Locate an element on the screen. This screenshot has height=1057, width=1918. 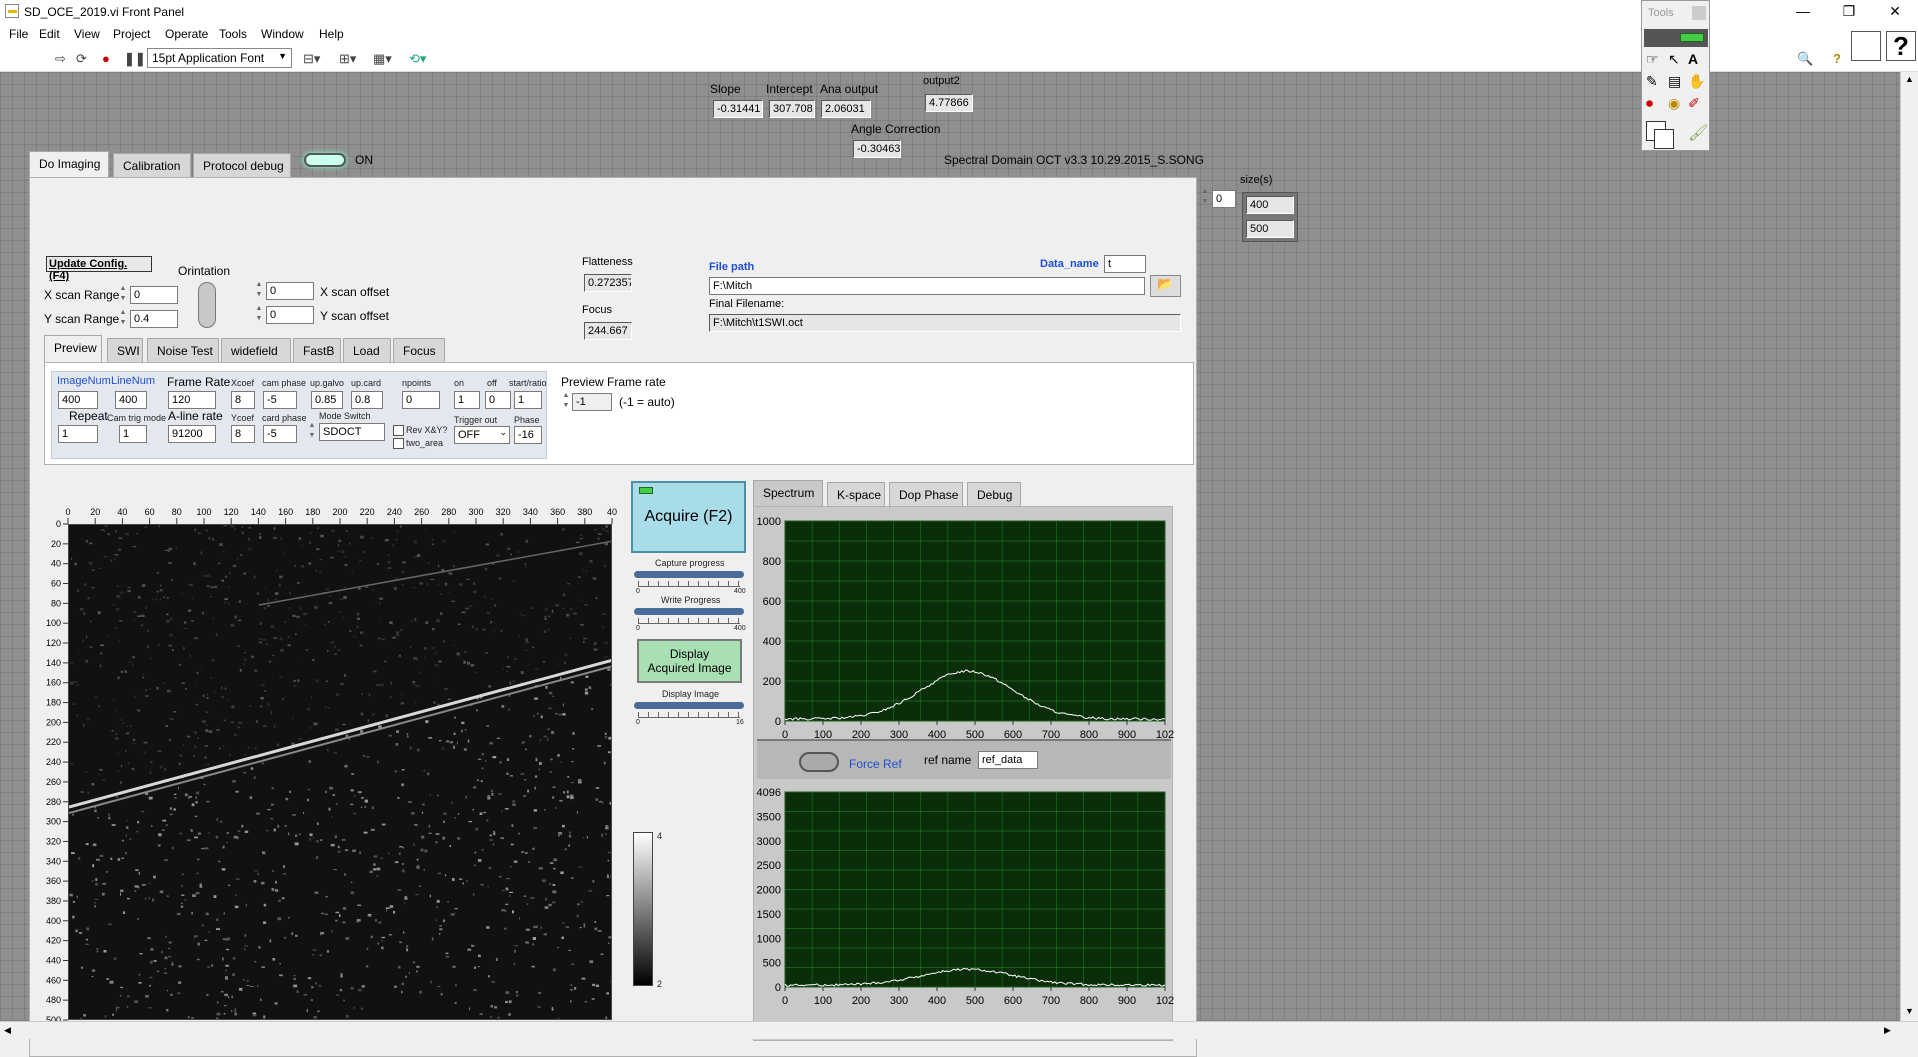
cam-phase-input: -5 is located at coordinates (280, 400).